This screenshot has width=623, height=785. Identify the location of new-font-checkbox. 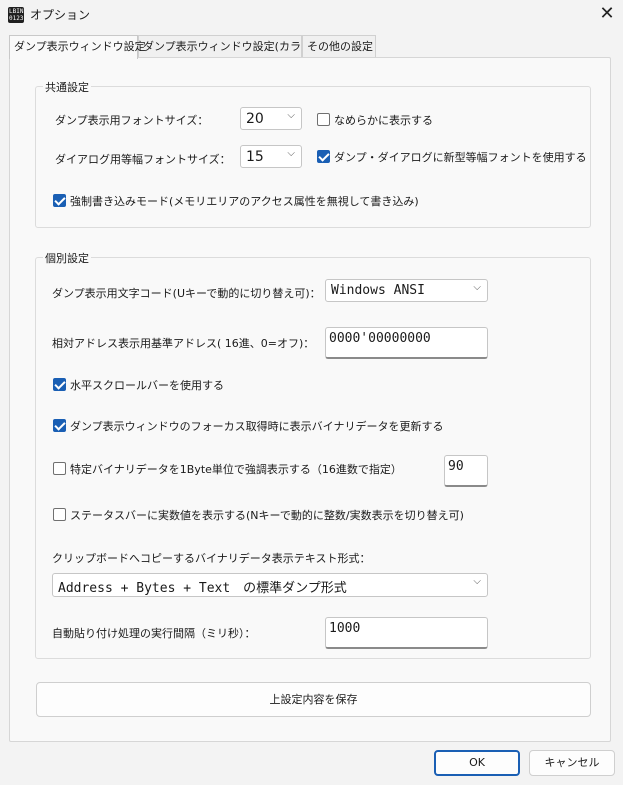
(323, 156).